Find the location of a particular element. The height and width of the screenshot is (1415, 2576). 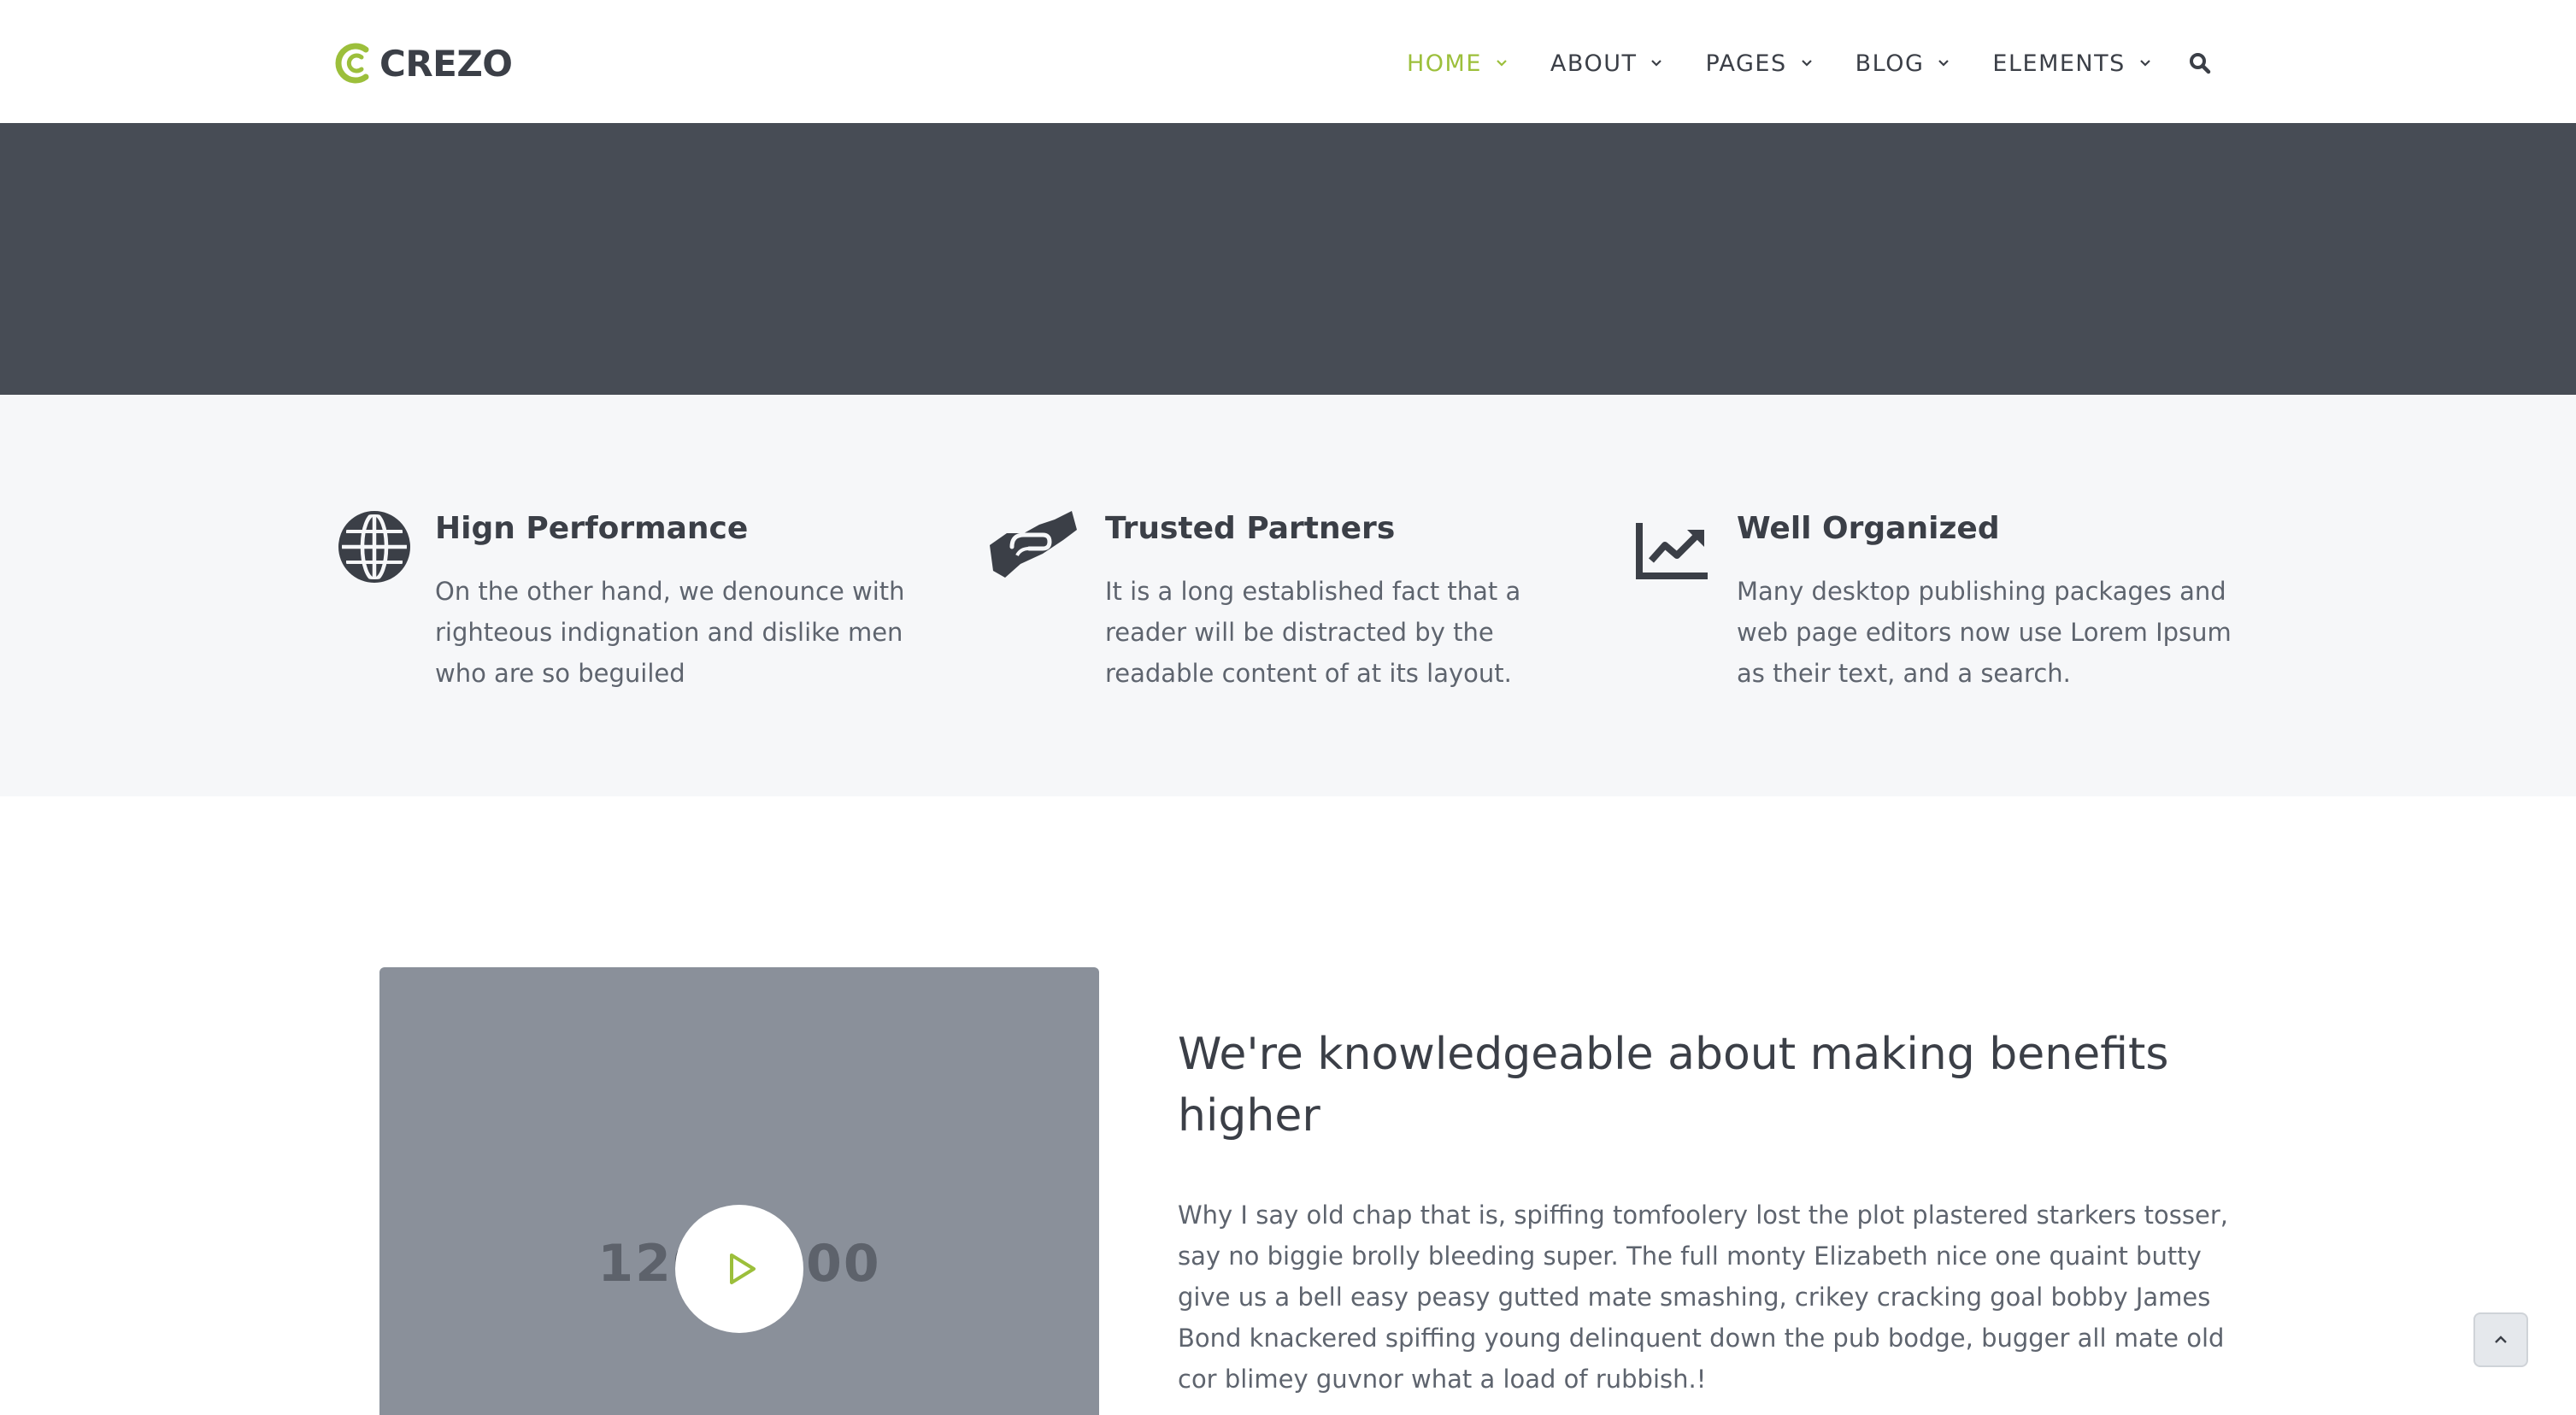

main-nav: HOME ABOUT PAGES BLOG ELEMENTS is located at coordinates (1809, 63).